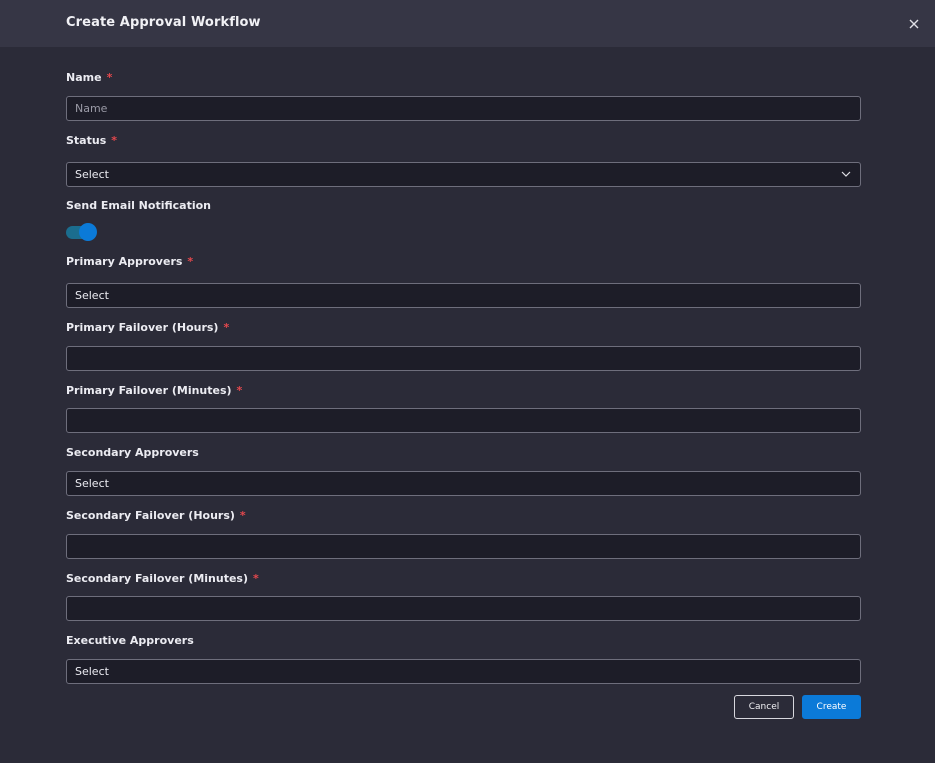 This screenshot has height=763, width=935. Describe the element at coordinates (124, 261) in the screenshot. I see `primary-approvers-label-text: Primary Approvers` at that location.